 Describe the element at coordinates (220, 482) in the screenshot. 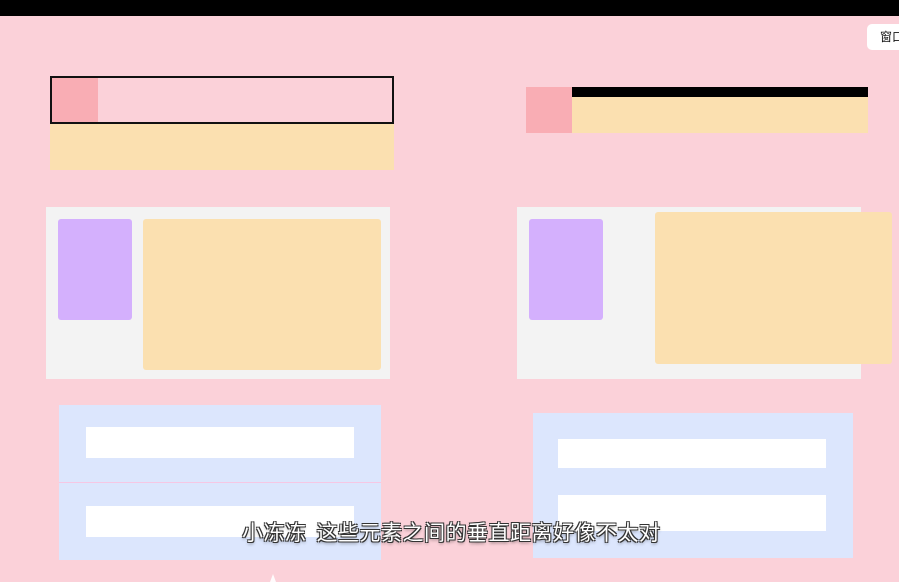

I see `bottom-left-divider` at that location.